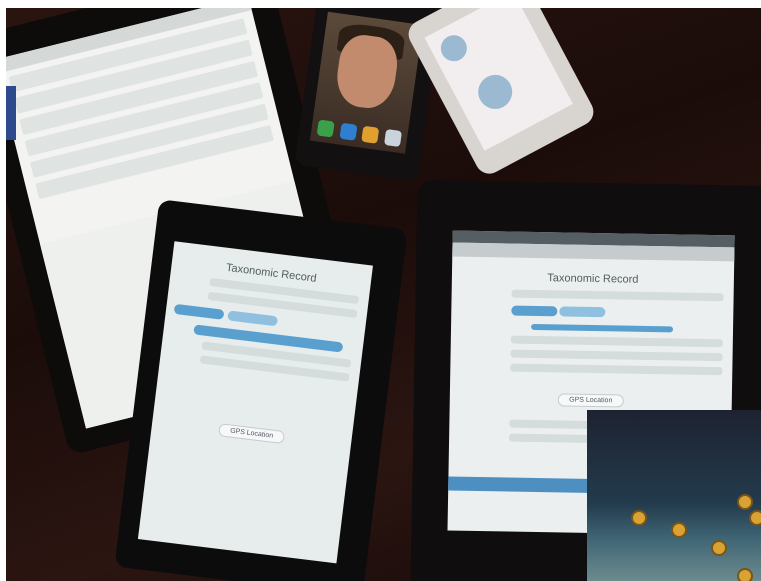 This screenshot has width=761, height=581. I want to click on phone-app-icon, so click(325, 128).